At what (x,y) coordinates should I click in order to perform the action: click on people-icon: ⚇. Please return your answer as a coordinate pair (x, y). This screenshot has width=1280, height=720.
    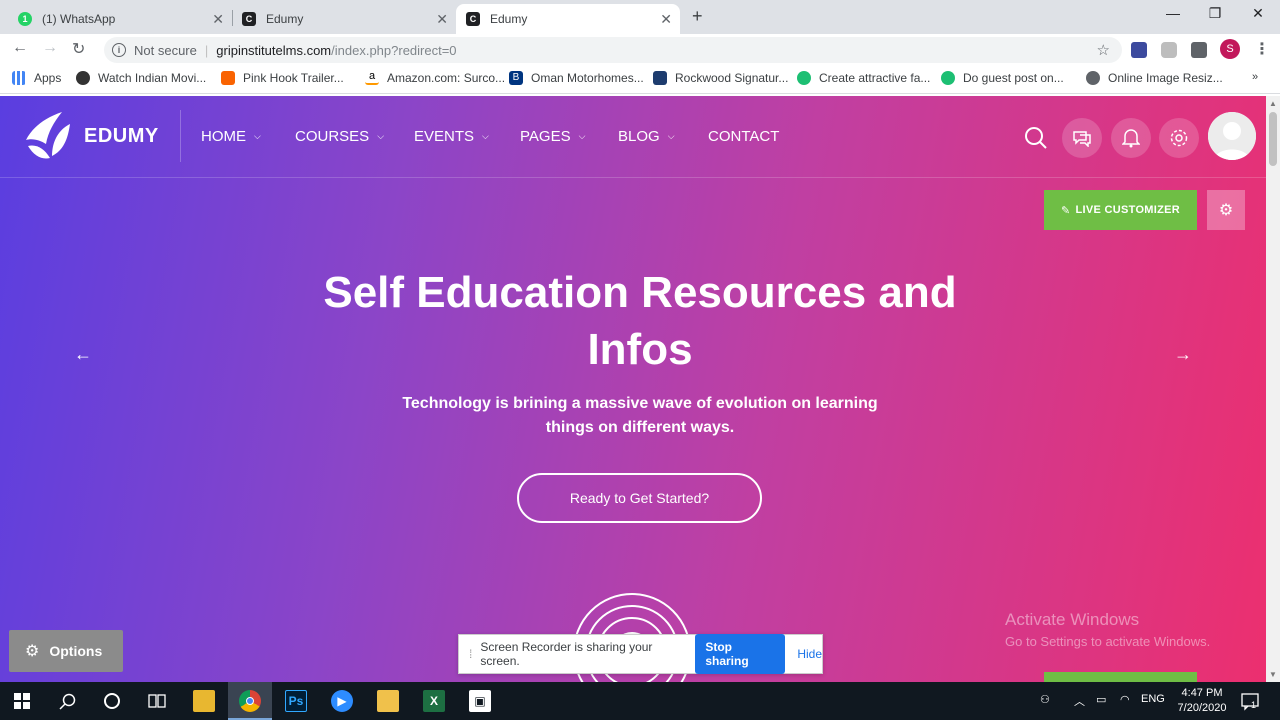
    Looking at the image, I should click on (1045, 699).